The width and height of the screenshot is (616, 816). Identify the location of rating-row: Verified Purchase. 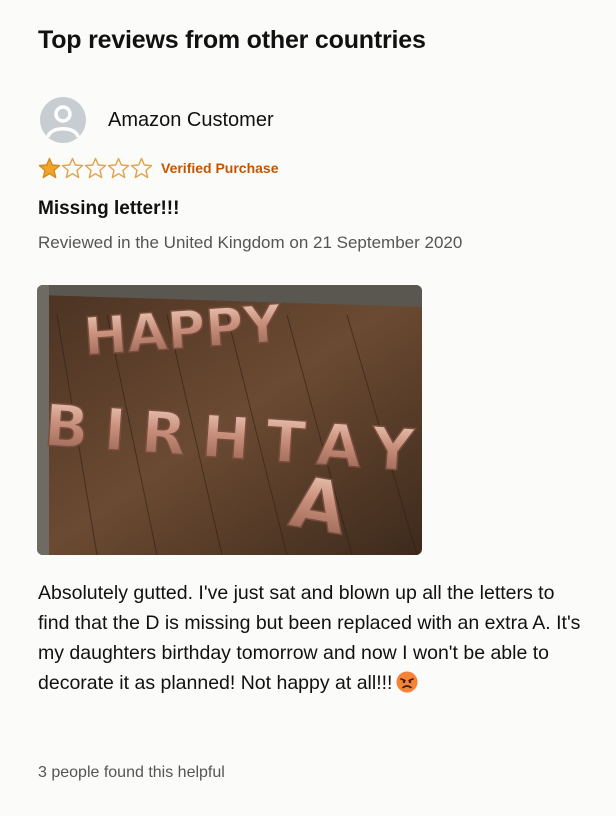
(158, 168).